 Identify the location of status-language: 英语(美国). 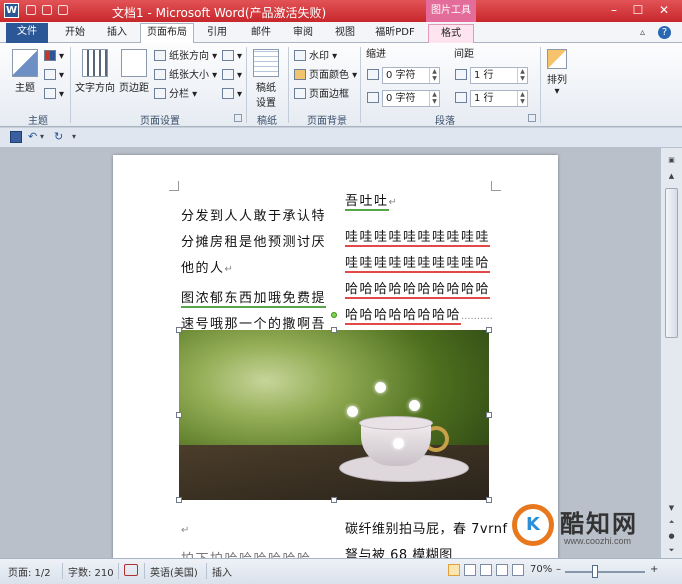
(174, 571).